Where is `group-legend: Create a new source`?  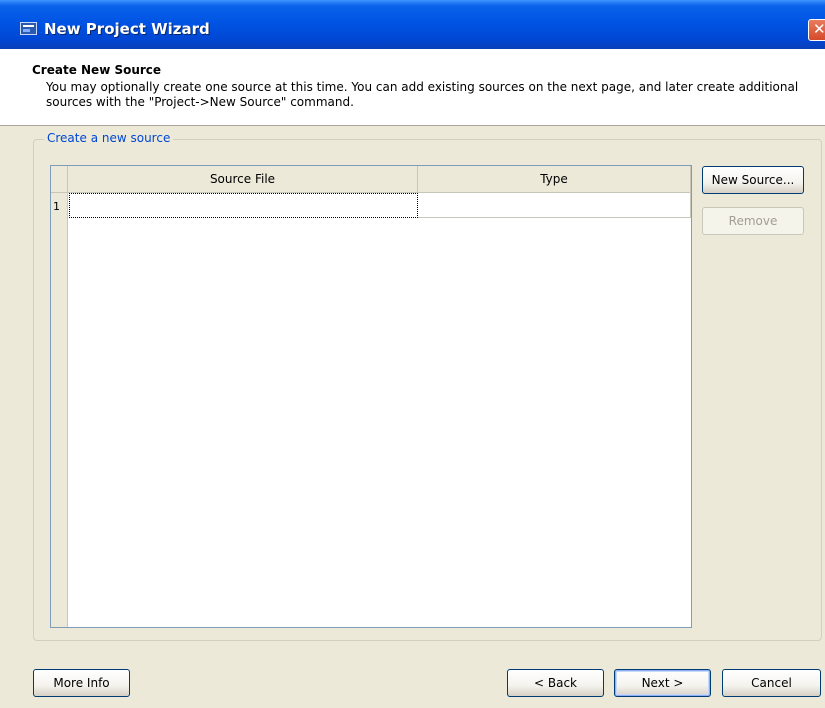
group-legend: Create a new source is located at coordinates (109, 138).